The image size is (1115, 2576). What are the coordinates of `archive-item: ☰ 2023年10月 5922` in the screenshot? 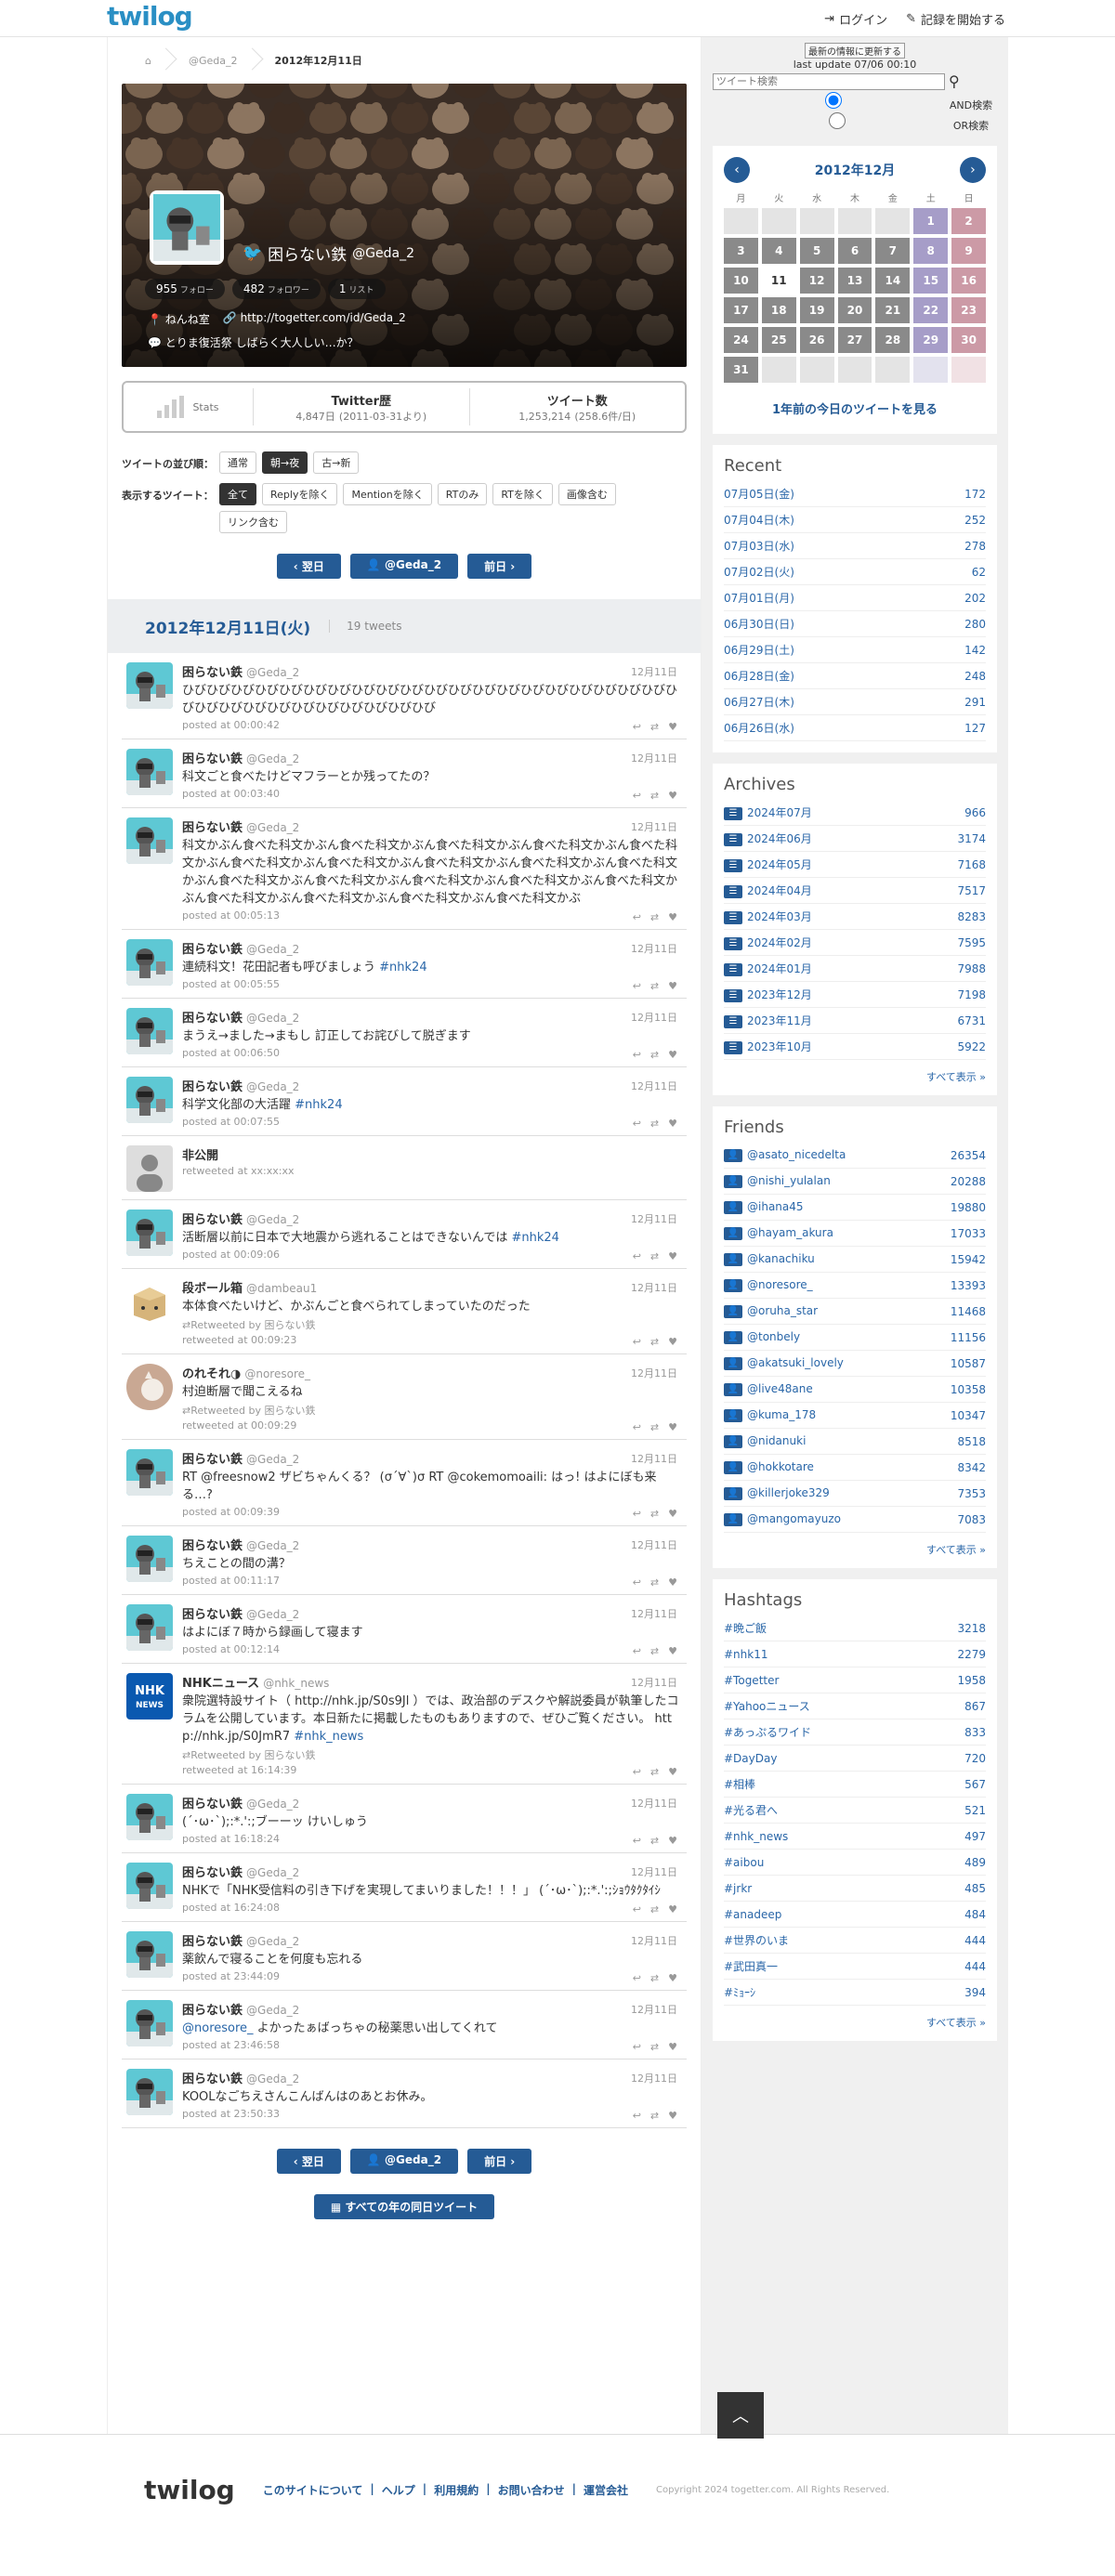 It's located at (855, 1047).